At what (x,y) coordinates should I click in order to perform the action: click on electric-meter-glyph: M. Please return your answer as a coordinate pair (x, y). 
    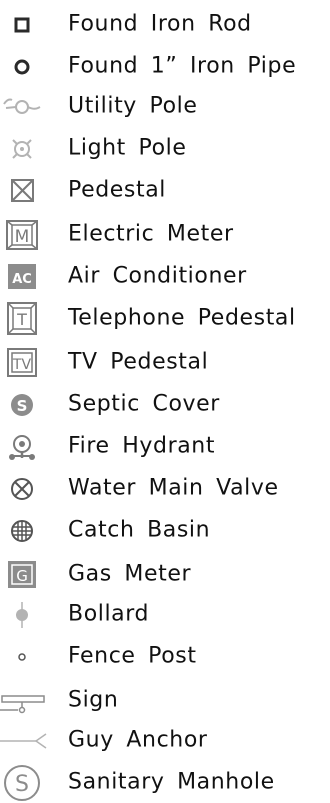
    Looking at the image, I should click on (22, 237).